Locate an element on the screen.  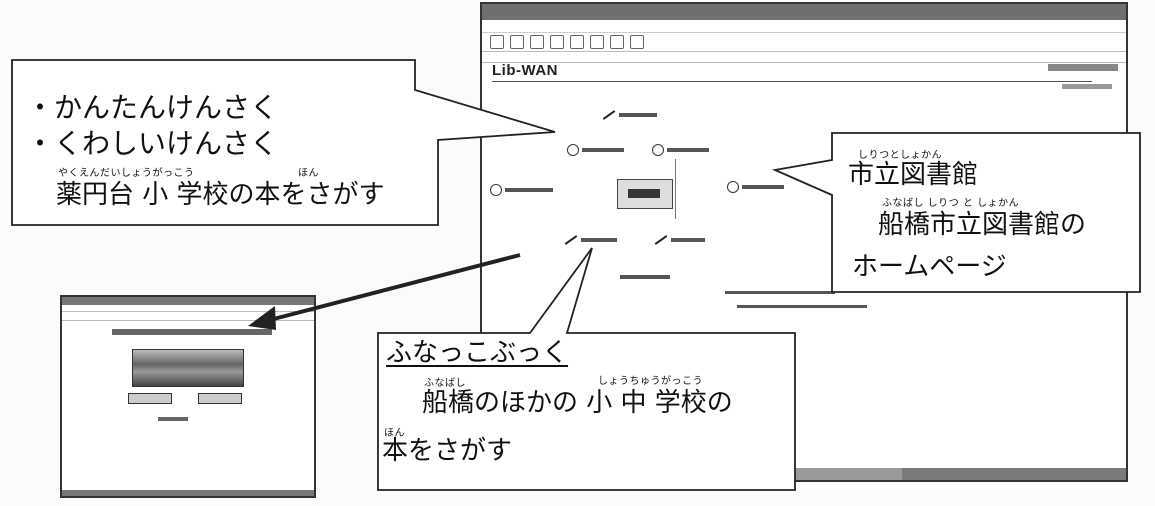
right-callout-line2: 船橋市立図書館の is located at coordinates (982, 225).